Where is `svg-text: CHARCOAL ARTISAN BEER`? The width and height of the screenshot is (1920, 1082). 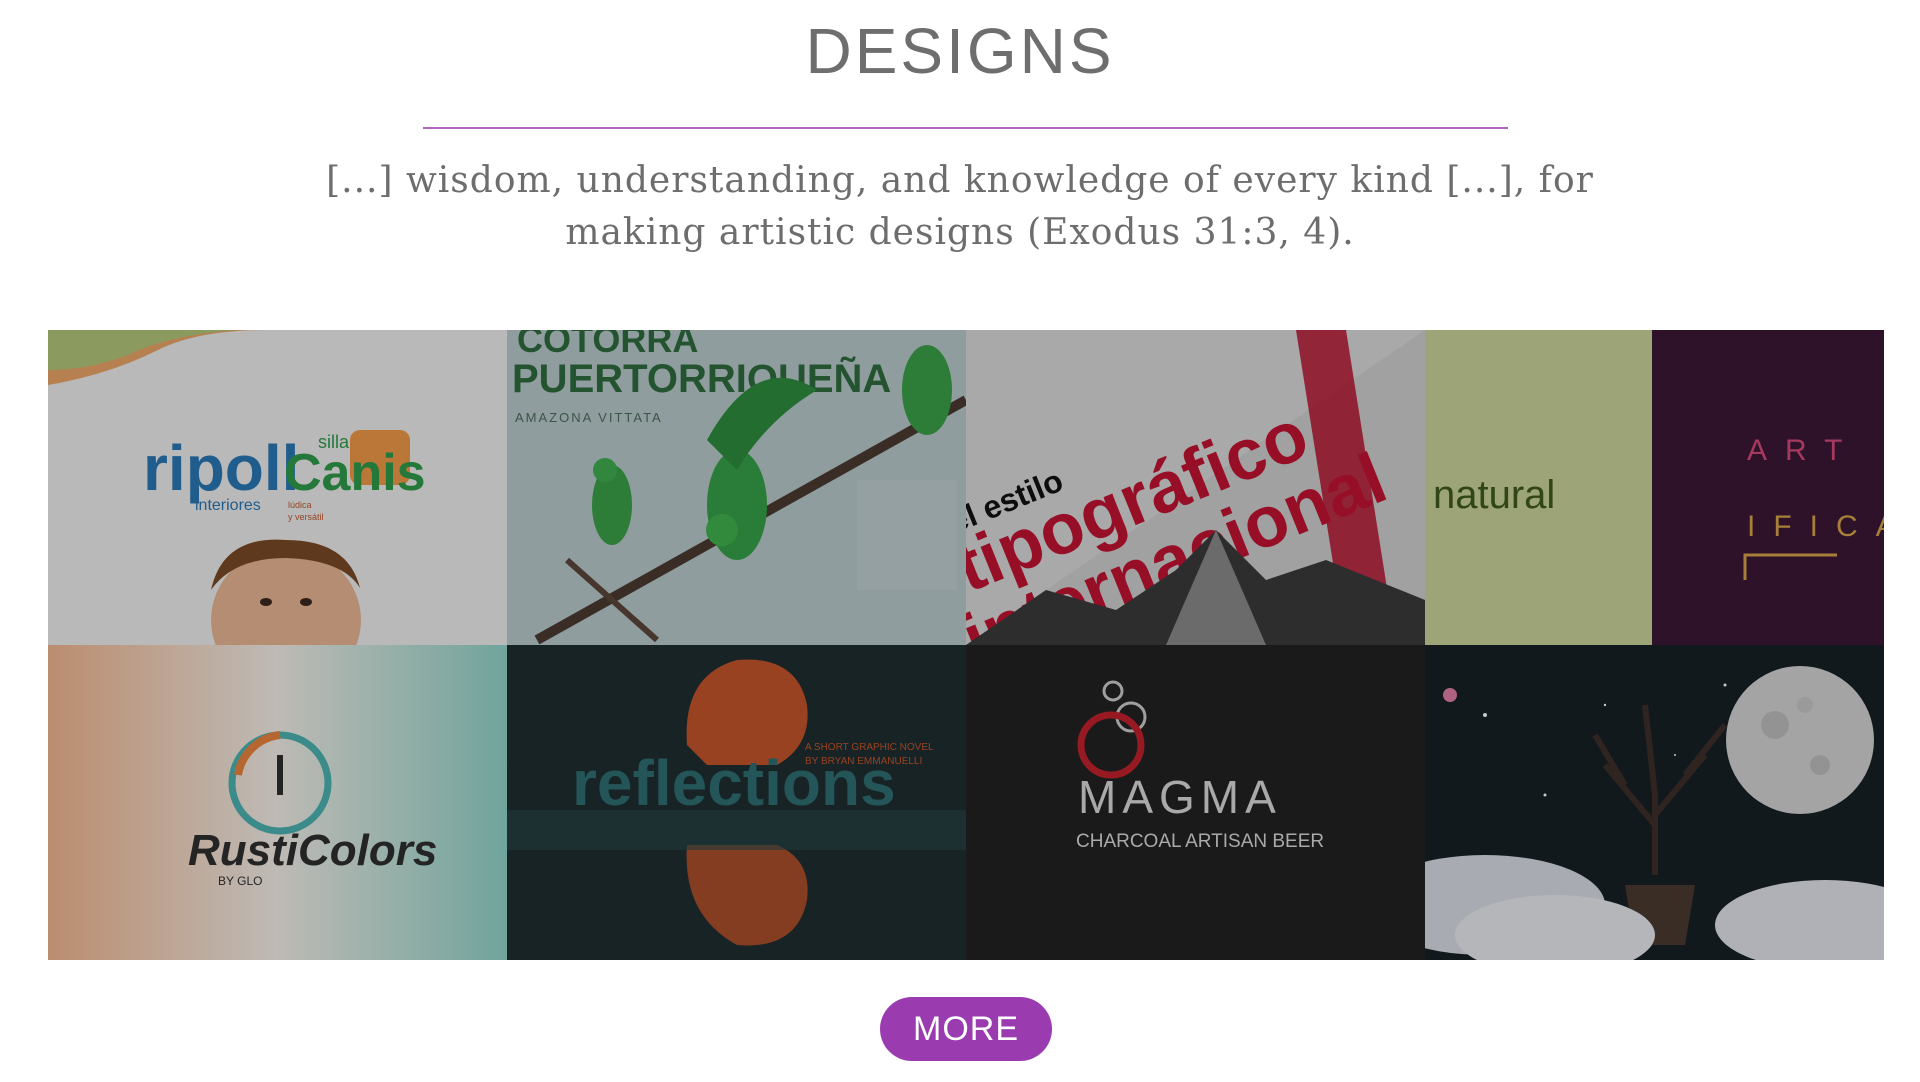
svg-text: CHARCOAL ARTISAN BEER is located at coordinates (1200, 841).